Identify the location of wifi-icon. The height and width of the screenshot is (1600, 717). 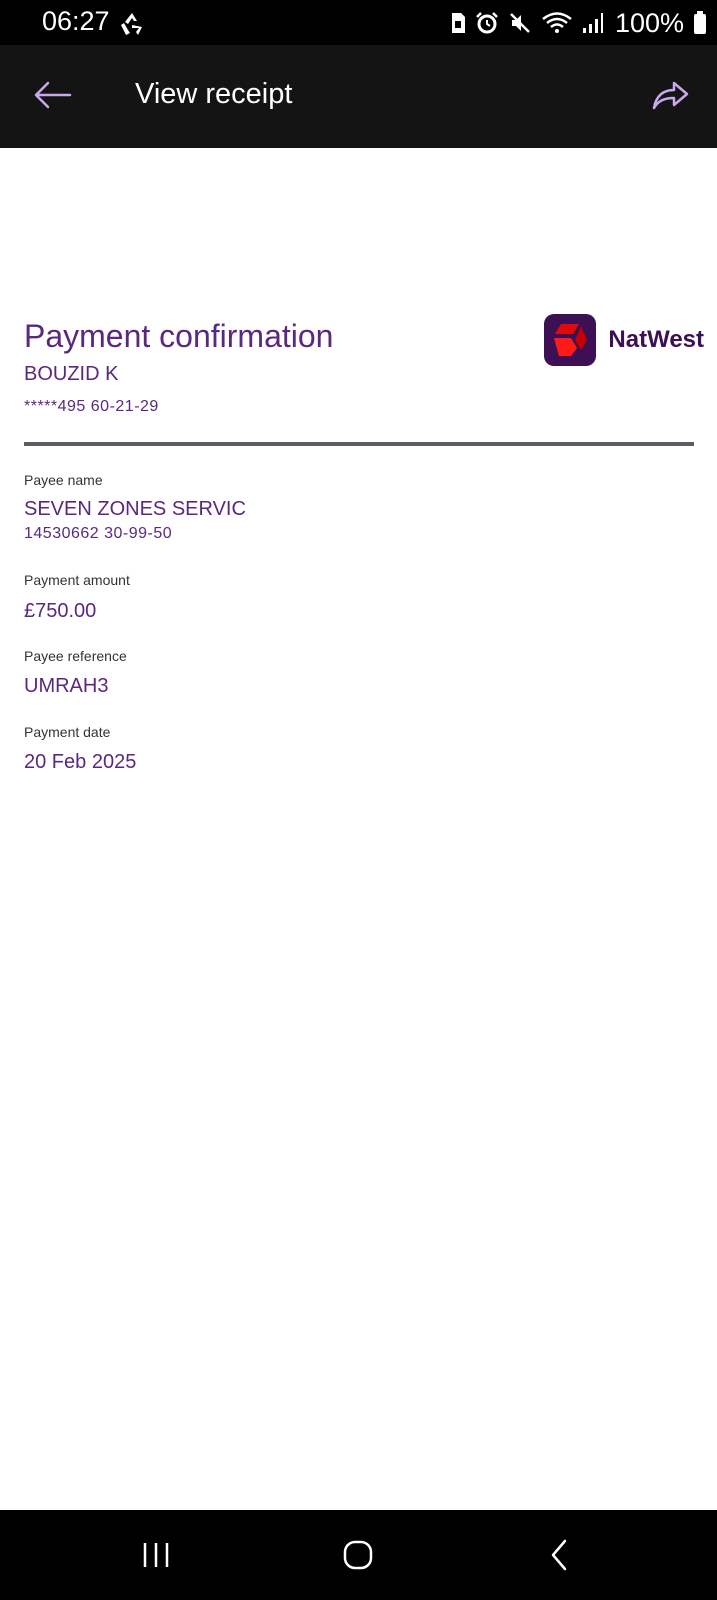
(557, 22).